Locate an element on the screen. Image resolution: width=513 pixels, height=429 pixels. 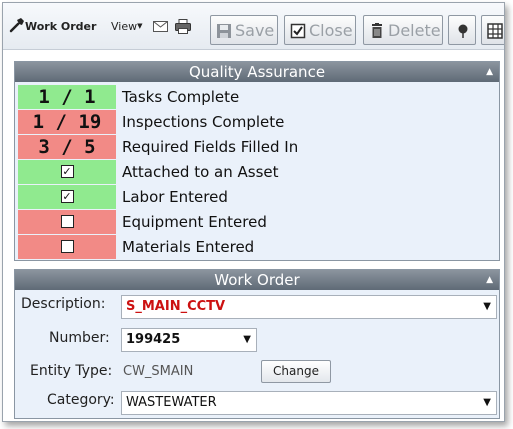
work-order-header: Work Order ▲ is located at coordinates (257, 280).